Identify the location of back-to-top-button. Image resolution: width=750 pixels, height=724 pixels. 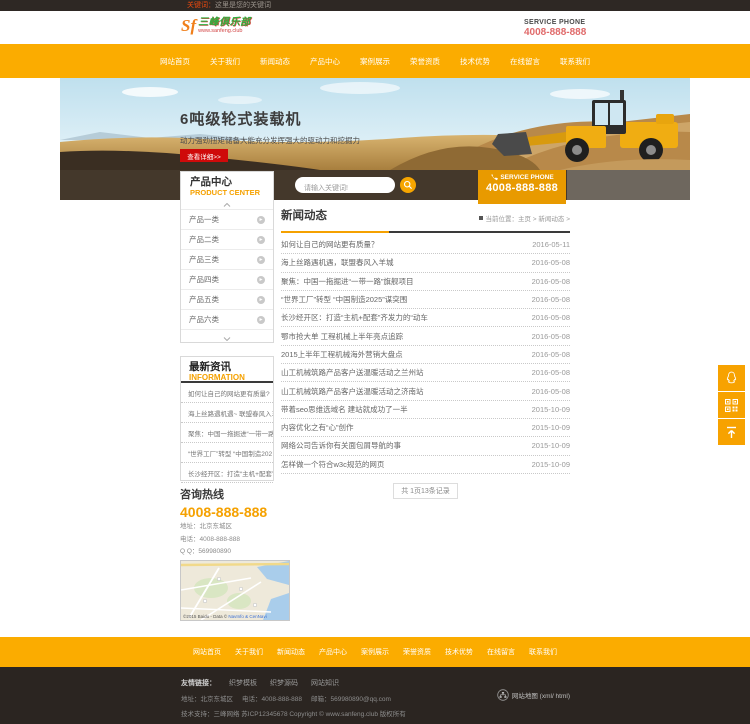
(731, 432).